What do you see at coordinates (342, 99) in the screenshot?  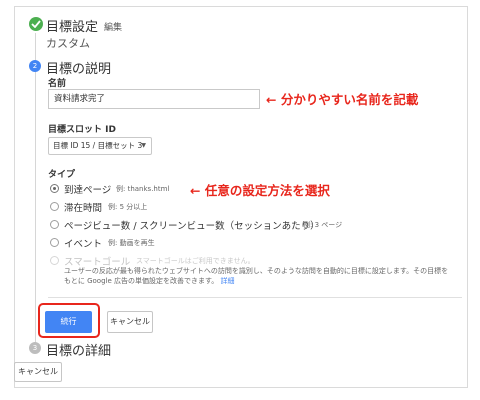 I see `name-annotation: ← 分かりやすい名前を記載` at bounding box center [342, 99].